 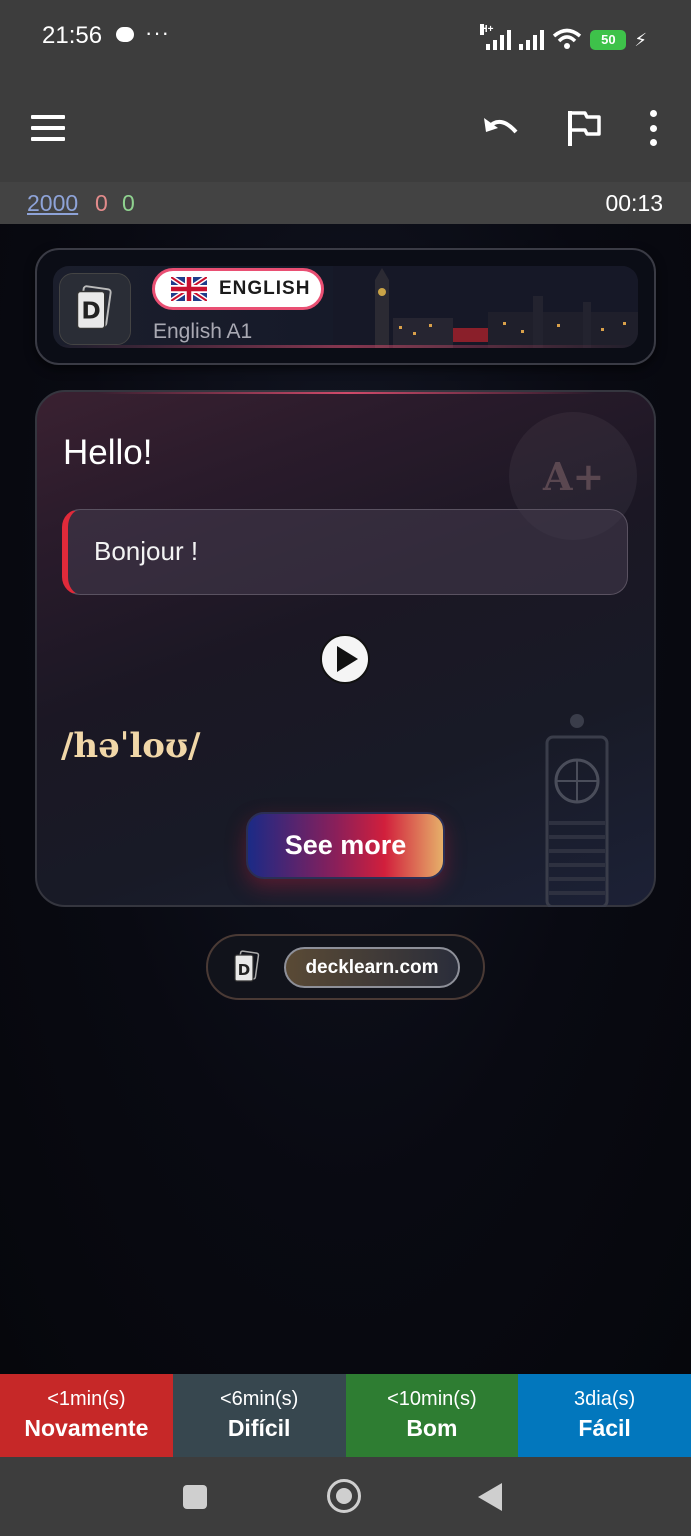 What do you see at coordinates (265, 288) in the screenshot?
I see `language-label: ENGLISH` at bounding box center [265, 288].